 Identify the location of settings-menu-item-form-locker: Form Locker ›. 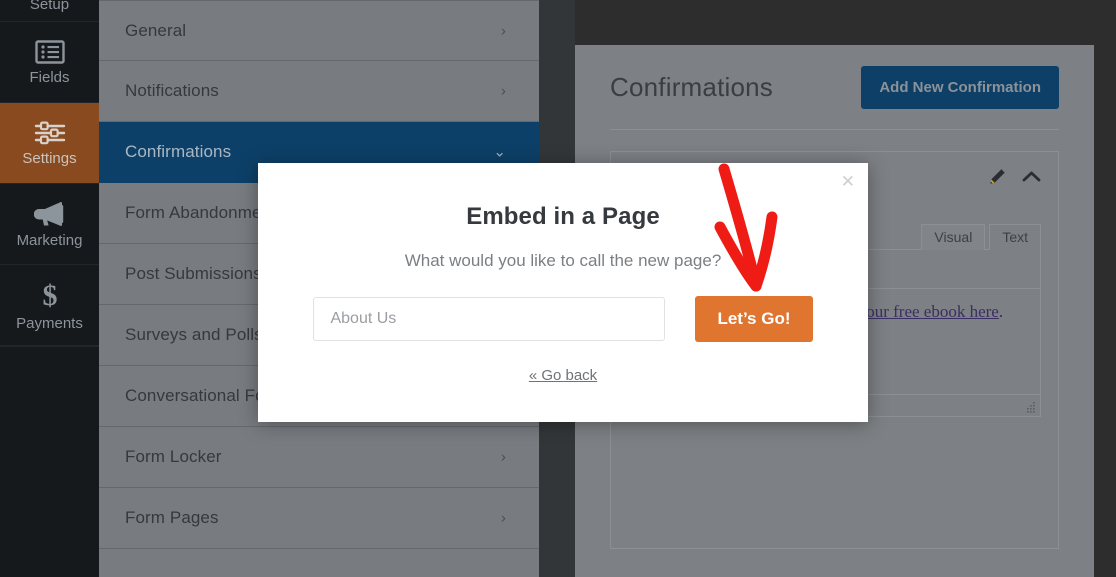
(319, 457).